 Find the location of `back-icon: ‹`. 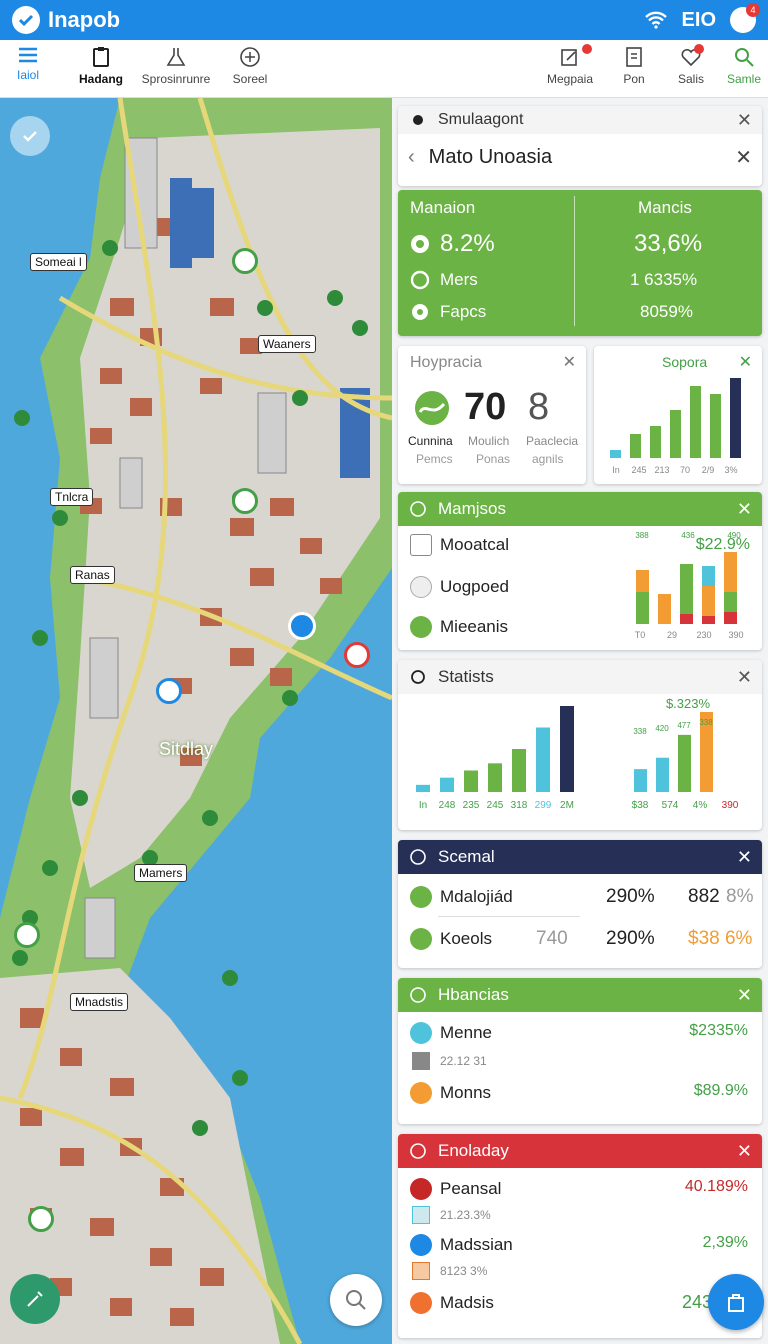

back-icon: ‹ is located at coordinates (411, 157).